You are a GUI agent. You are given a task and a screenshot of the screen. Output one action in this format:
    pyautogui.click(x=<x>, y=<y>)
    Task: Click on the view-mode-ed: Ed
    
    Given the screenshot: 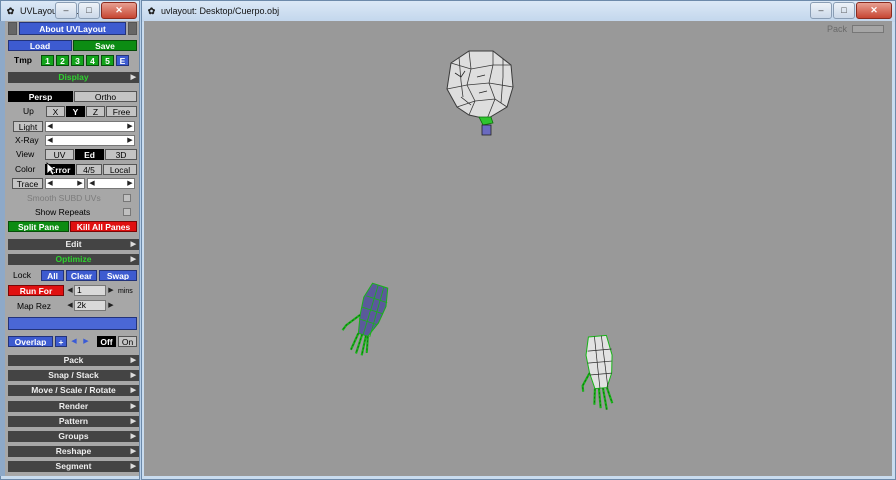 What is the action you would take?
    pyautogui.click(x=89, y=154)
    